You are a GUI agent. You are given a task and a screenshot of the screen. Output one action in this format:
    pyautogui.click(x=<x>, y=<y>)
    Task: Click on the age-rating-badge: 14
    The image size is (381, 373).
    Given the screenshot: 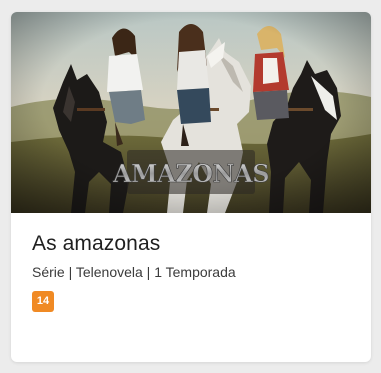 What is the action you would take?
    pyautogui.click(x=43, y=301)
    